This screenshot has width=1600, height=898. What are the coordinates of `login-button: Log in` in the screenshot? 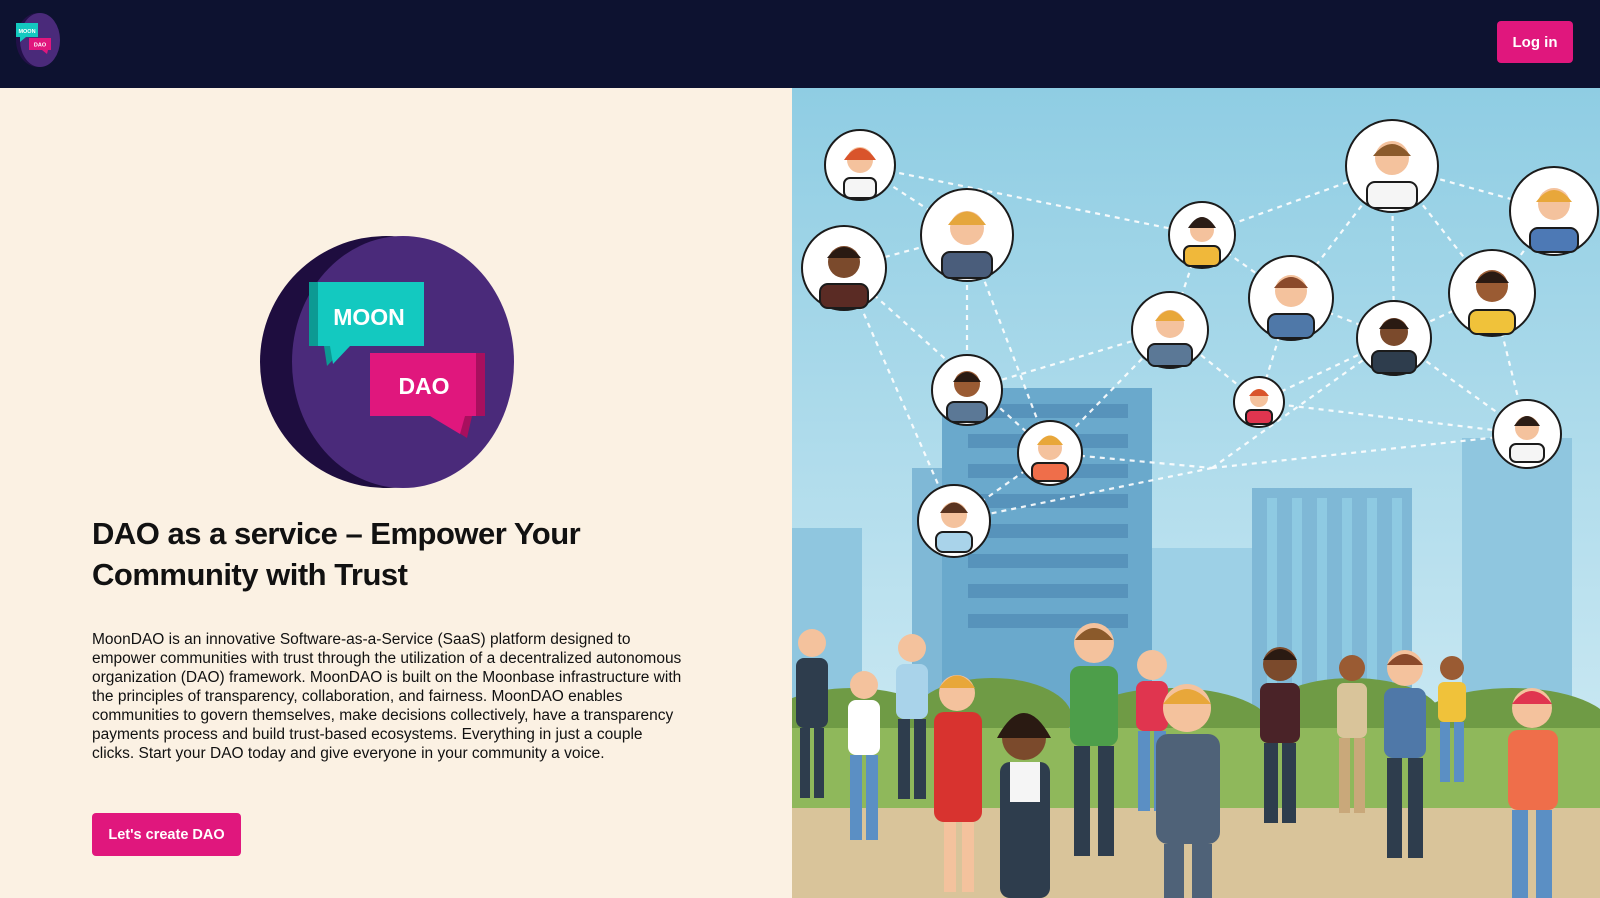 It's located at (1535, 42).